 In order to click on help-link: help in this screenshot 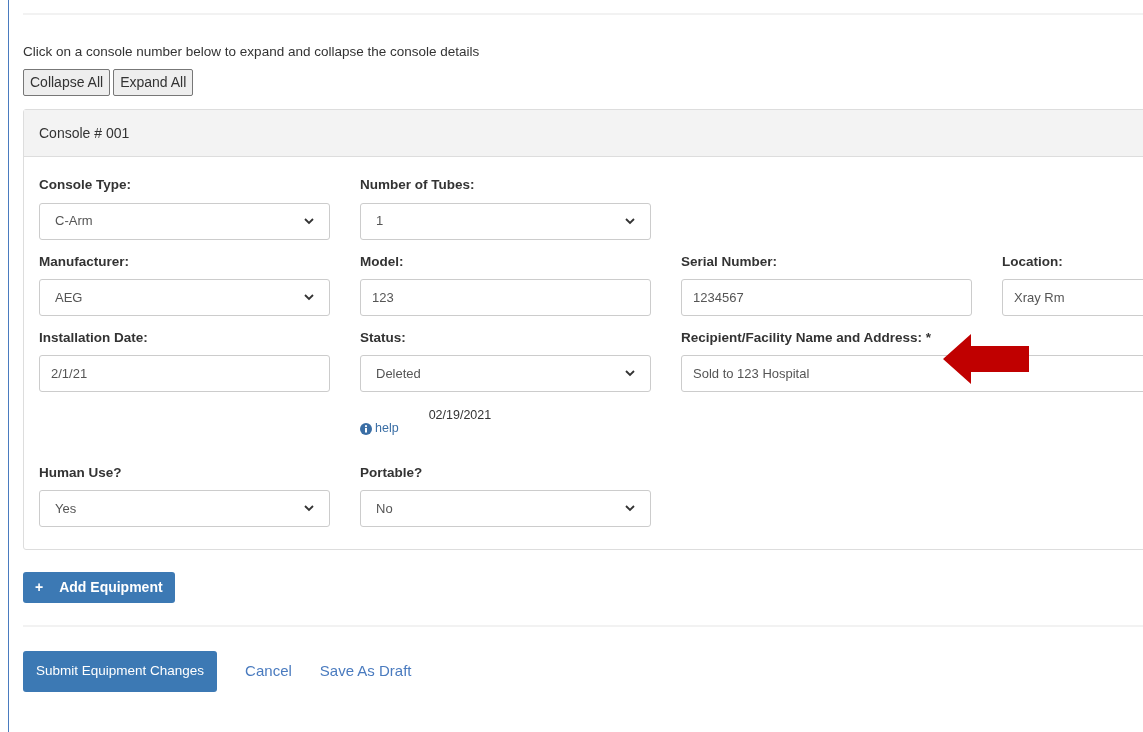, I will do `click(379, 428)`.